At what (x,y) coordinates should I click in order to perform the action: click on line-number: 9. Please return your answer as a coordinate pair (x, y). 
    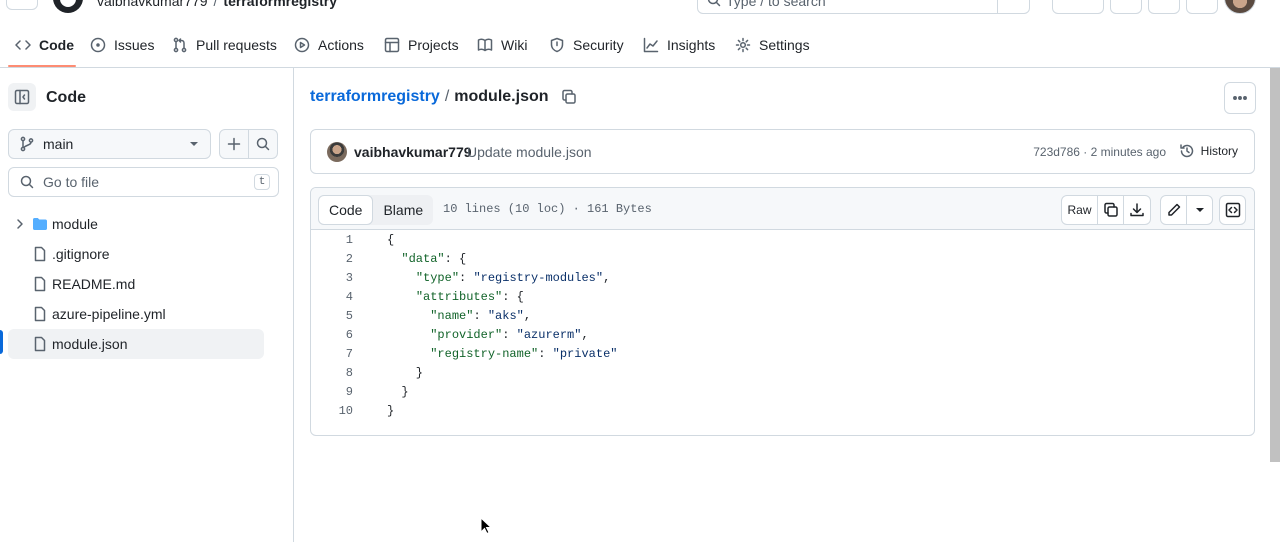
    Looking at the image, I should click on (332, 392).